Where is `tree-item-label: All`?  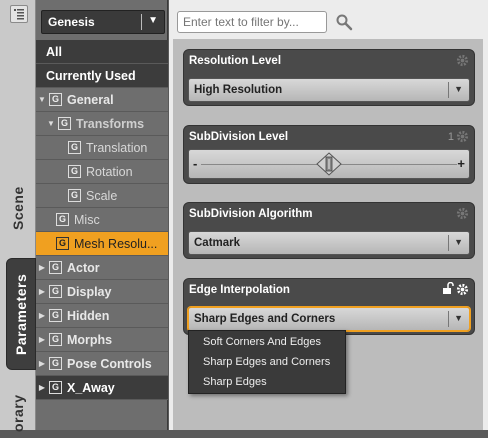
tree-item-label: All is located at coordinates (54, 51).